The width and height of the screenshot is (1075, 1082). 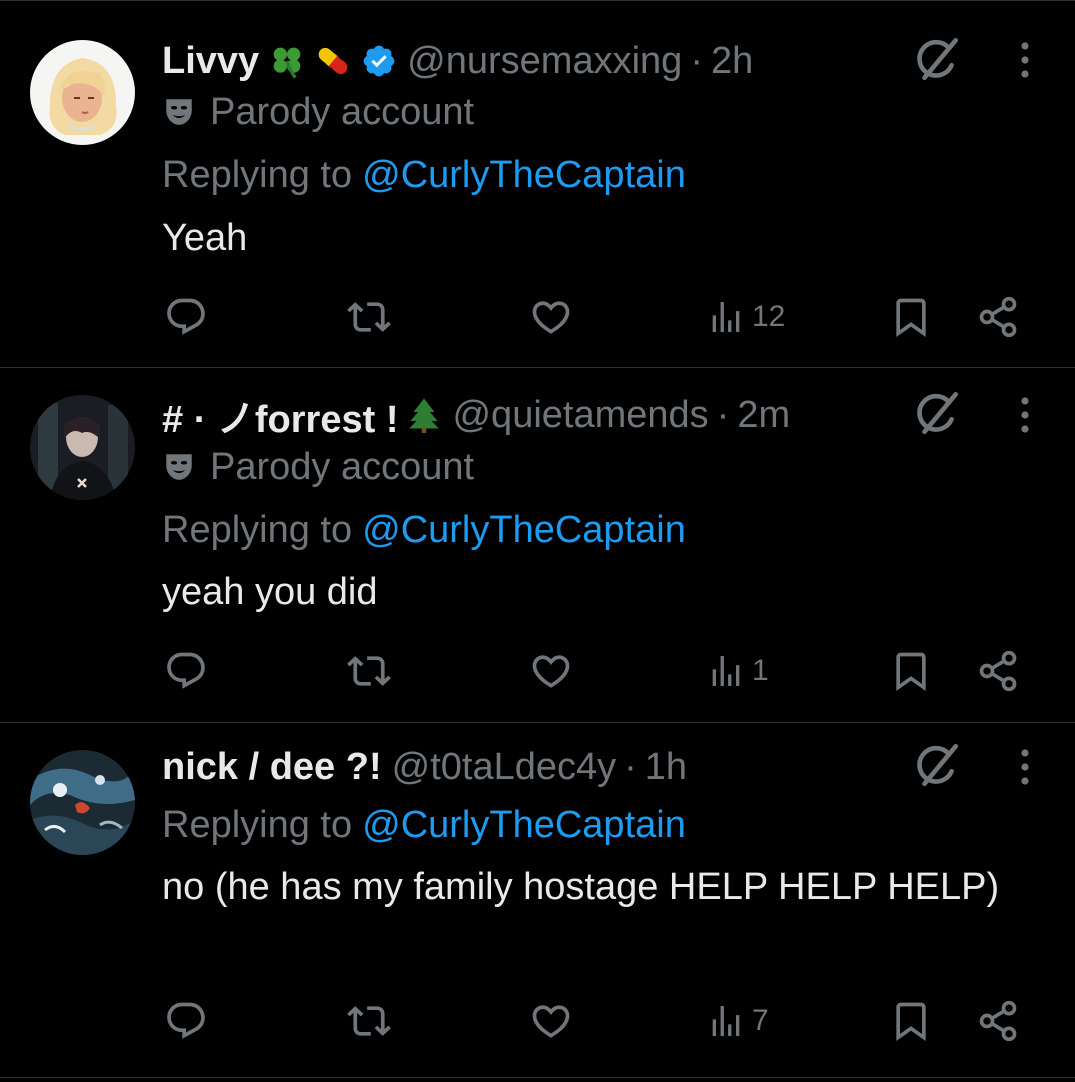 What do you see at coordinates (763, 415) in the screenshot?
I see `post-time: 2m` at bounding box center [763, 415].